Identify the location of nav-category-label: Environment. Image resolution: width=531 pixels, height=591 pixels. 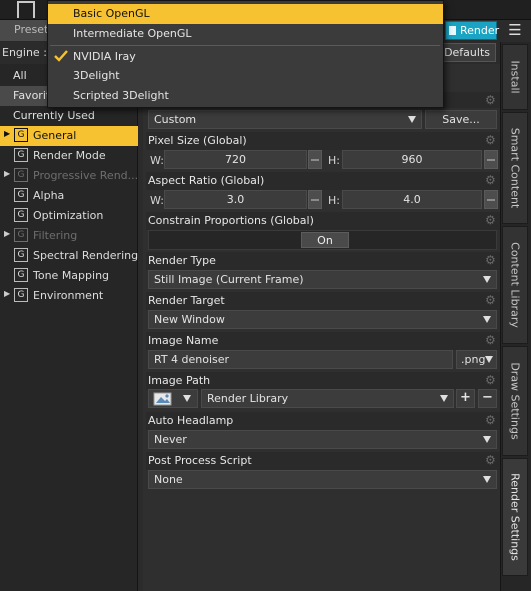
(68, 295).